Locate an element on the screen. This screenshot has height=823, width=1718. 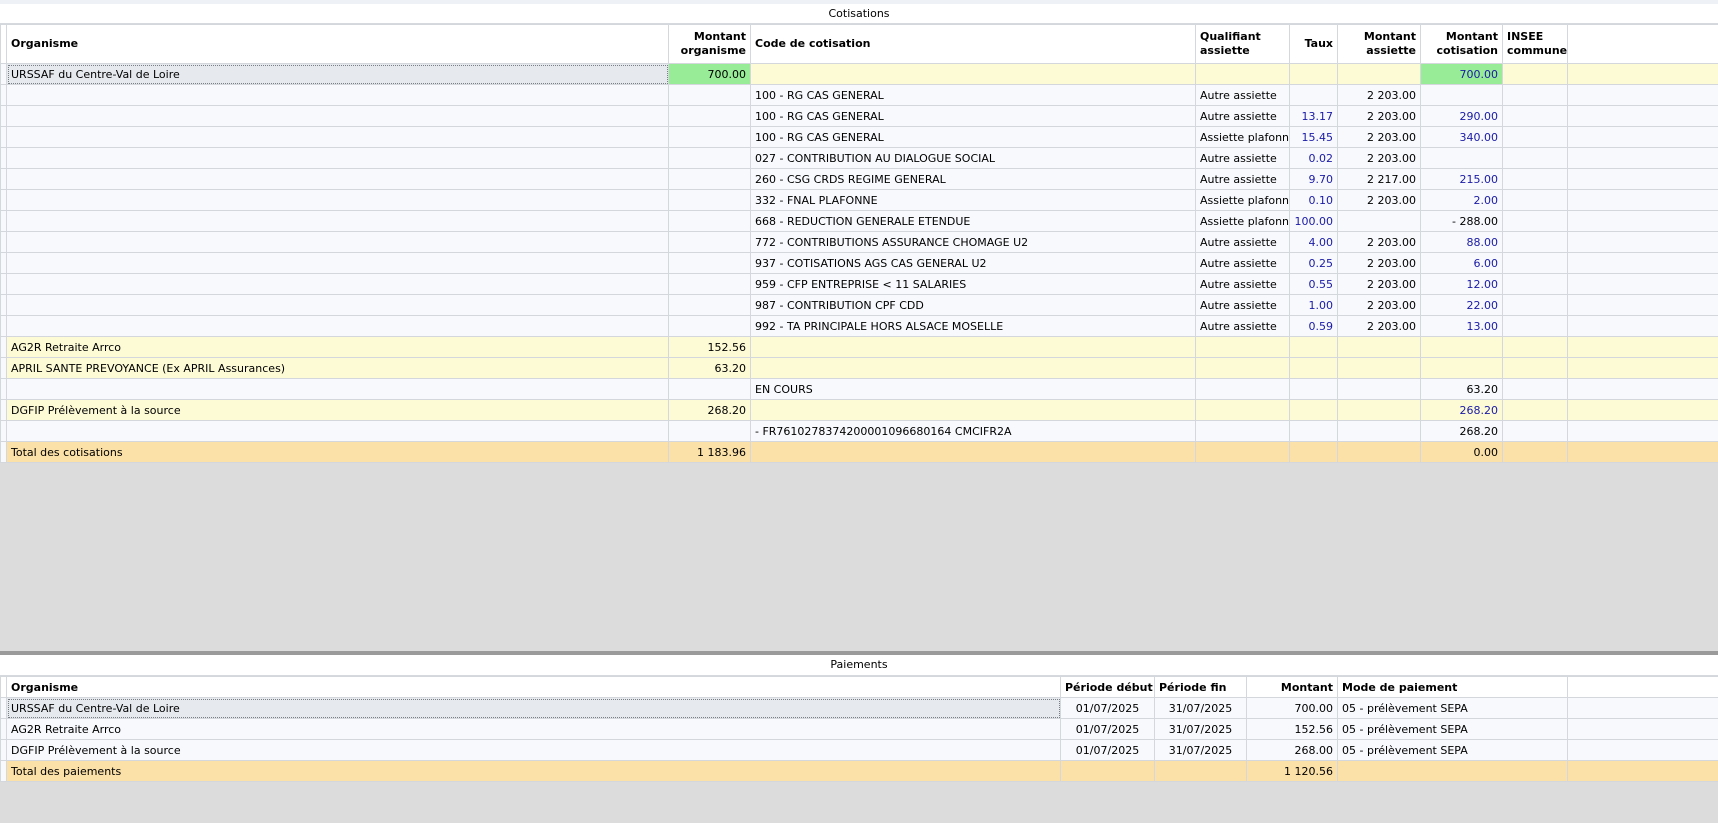
header-montant-assiette: Montant assiette is located at coordinates (1379, 44).